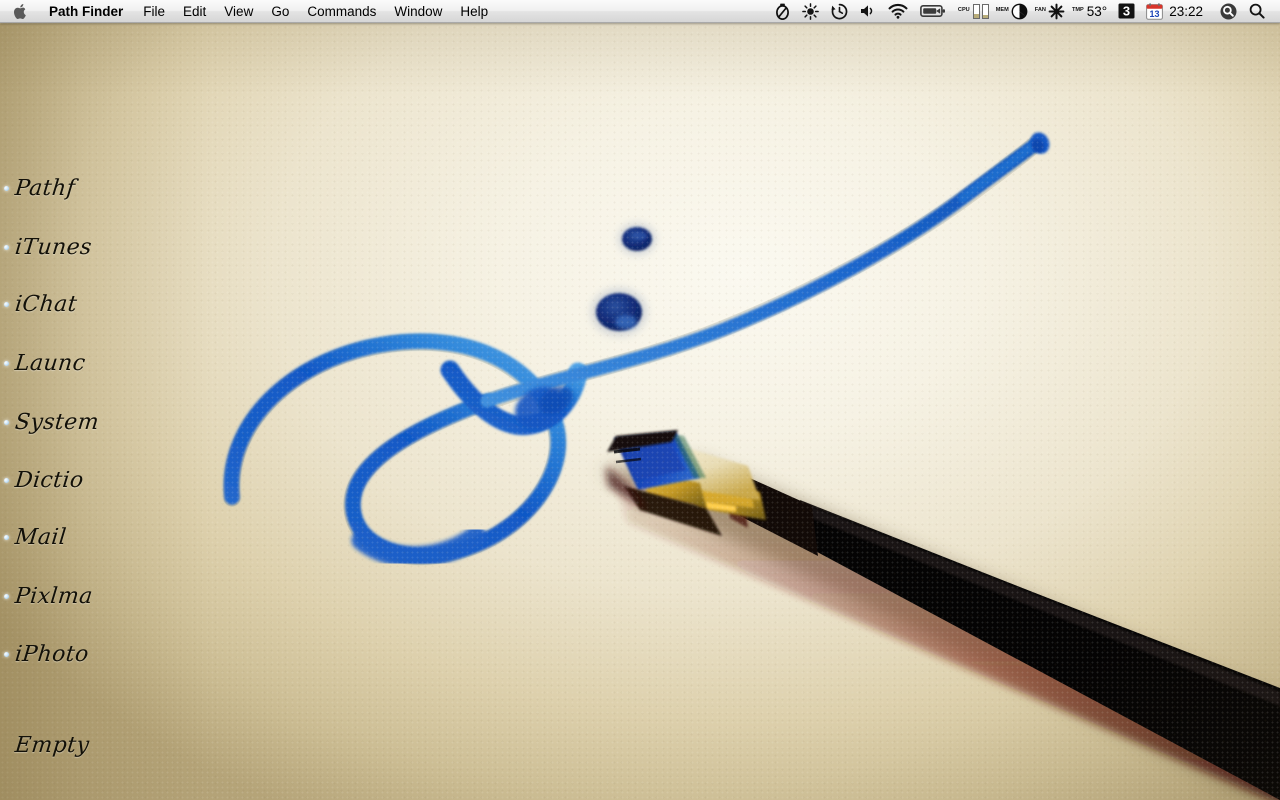 The width and height of the screenshot is (1280, 800). Describe the element at coordinates (45, 188) in the screenshot. I see `dock-item-label: Pathf` at that location.